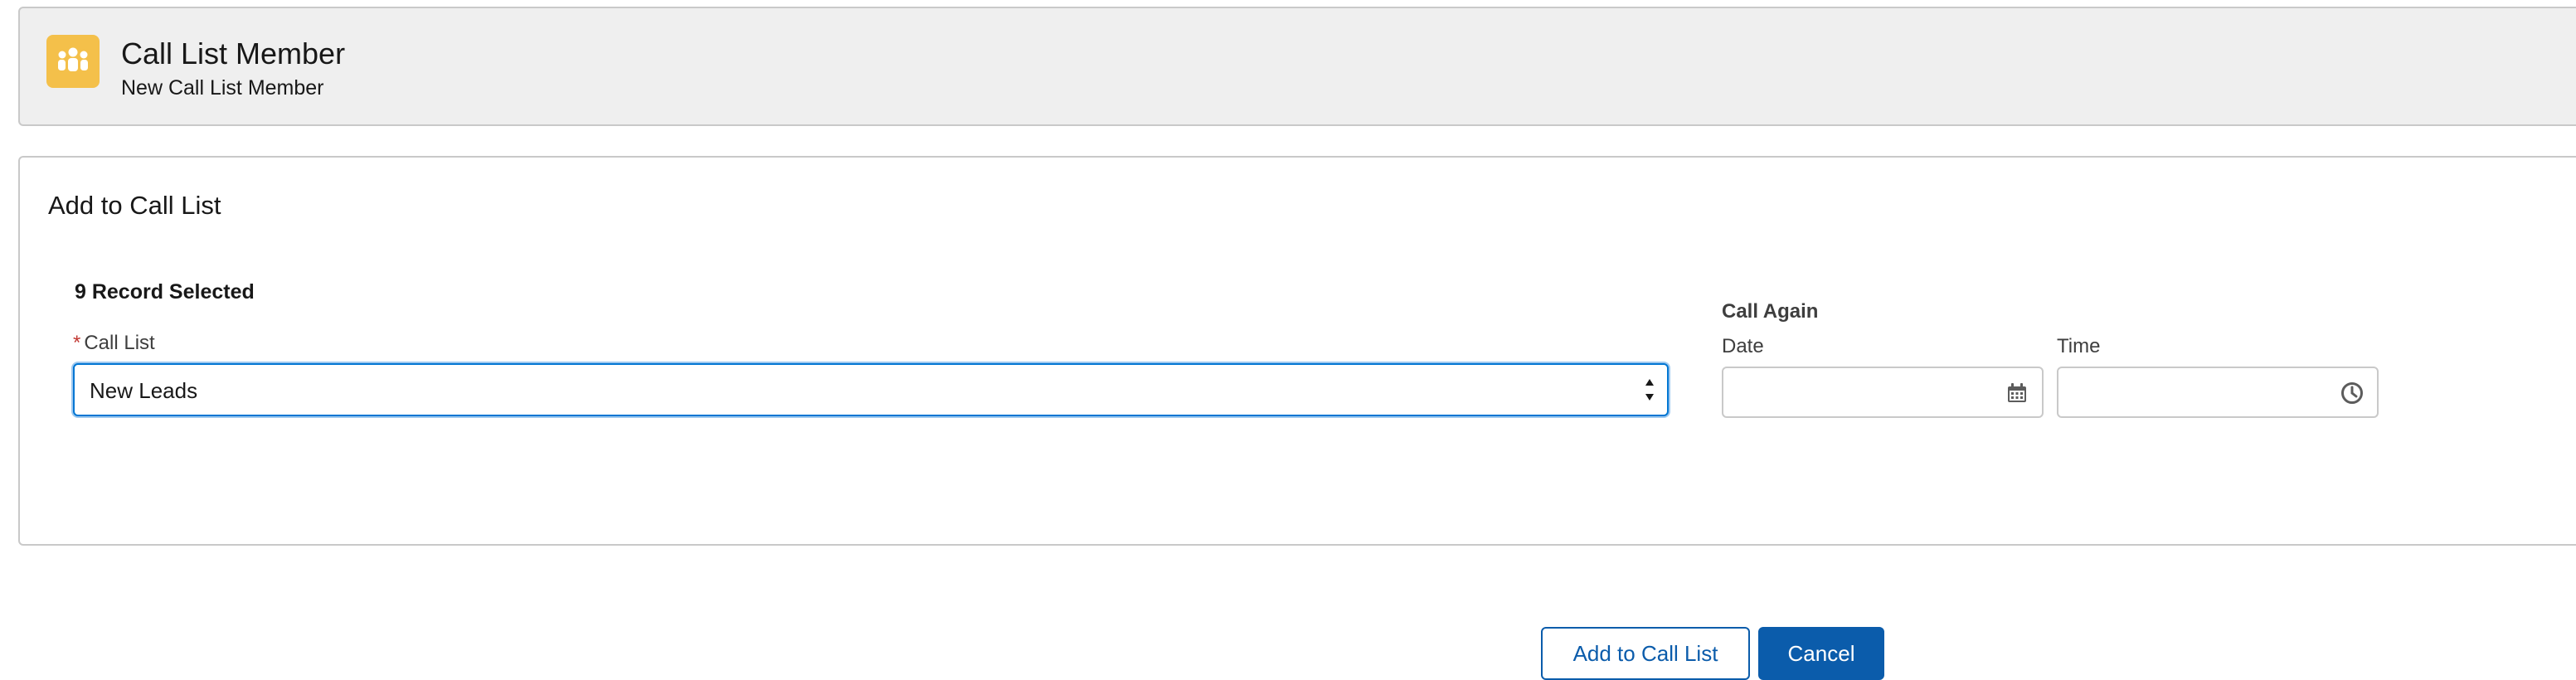  What do you see at coordinates (77, 343) in the screenshot?
I see `required-marker: *` at bounding box center [77, 343].